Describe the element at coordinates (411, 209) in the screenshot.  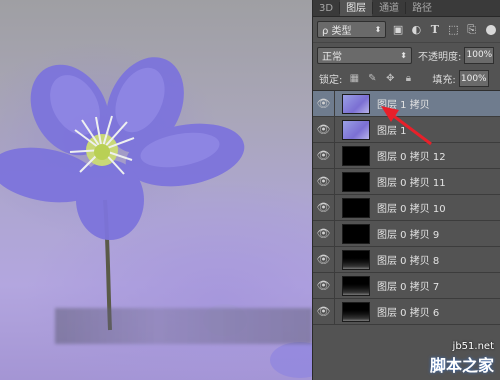
I see `layer-name: 图层 0 拷贝 10` at that location.